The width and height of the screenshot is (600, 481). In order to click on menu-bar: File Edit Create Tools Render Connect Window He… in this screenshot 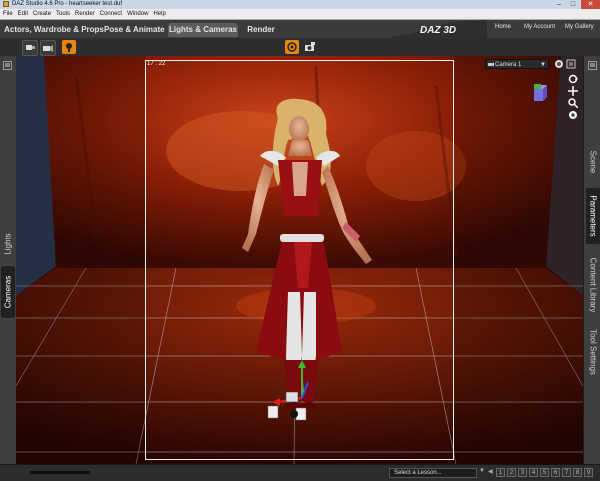, I will do `click(300, 14)`.